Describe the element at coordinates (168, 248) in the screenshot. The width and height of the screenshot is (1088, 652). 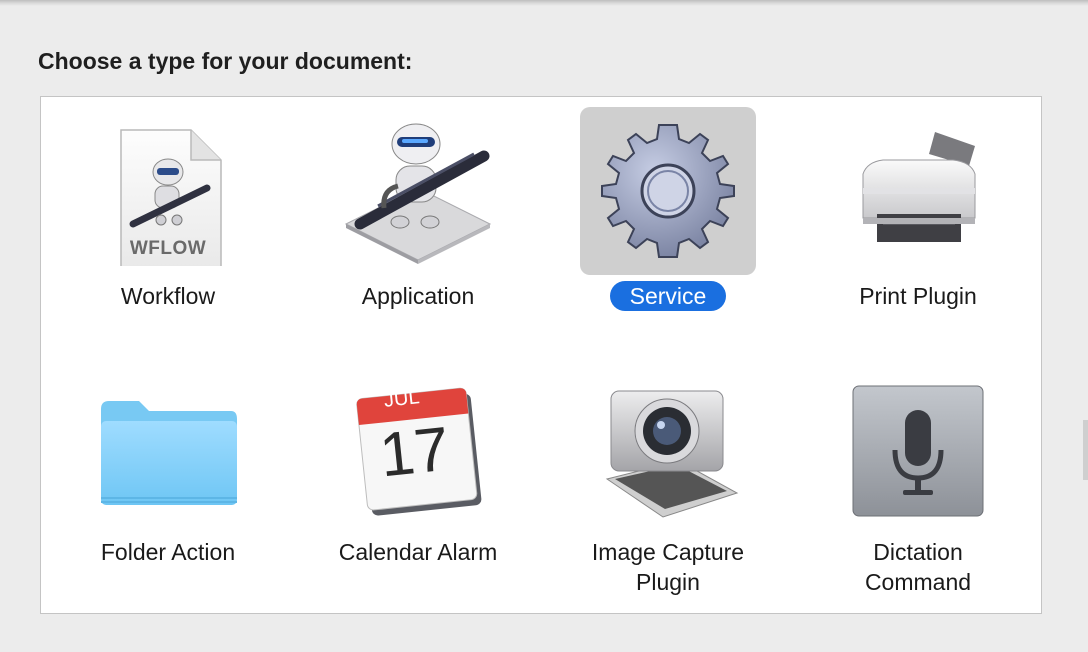
I see `wflow-badge: WFLOW` at that location.